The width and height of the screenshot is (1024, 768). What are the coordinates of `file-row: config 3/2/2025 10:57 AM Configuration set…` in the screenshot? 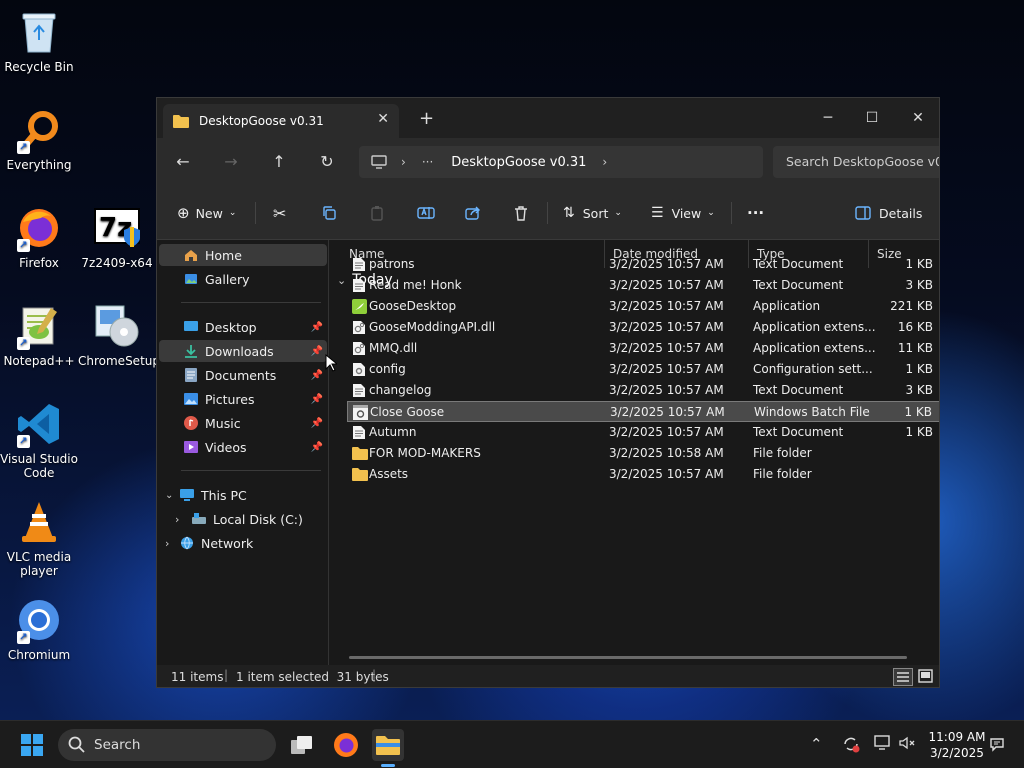 It's located at (643, 369).